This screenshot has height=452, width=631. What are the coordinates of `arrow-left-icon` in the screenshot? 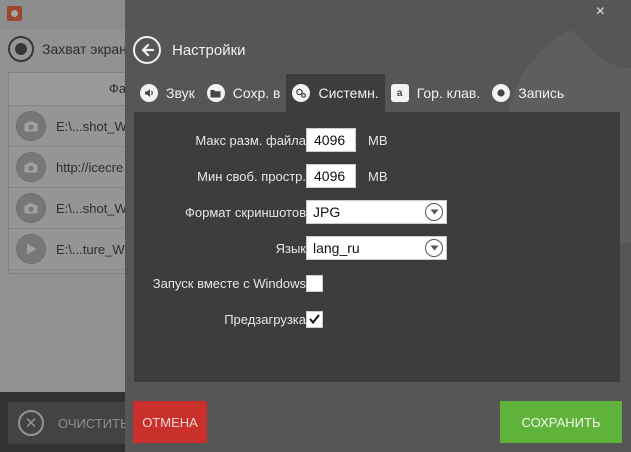 It's located at (147, 50).